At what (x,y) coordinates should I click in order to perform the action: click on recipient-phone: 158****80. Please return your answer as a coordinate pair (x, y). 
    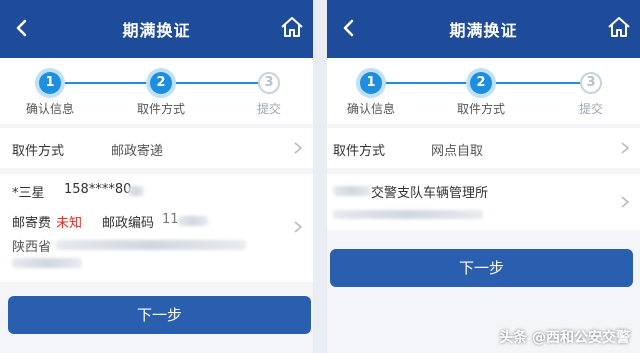
    Looking at the image, I should click on (98, 189).